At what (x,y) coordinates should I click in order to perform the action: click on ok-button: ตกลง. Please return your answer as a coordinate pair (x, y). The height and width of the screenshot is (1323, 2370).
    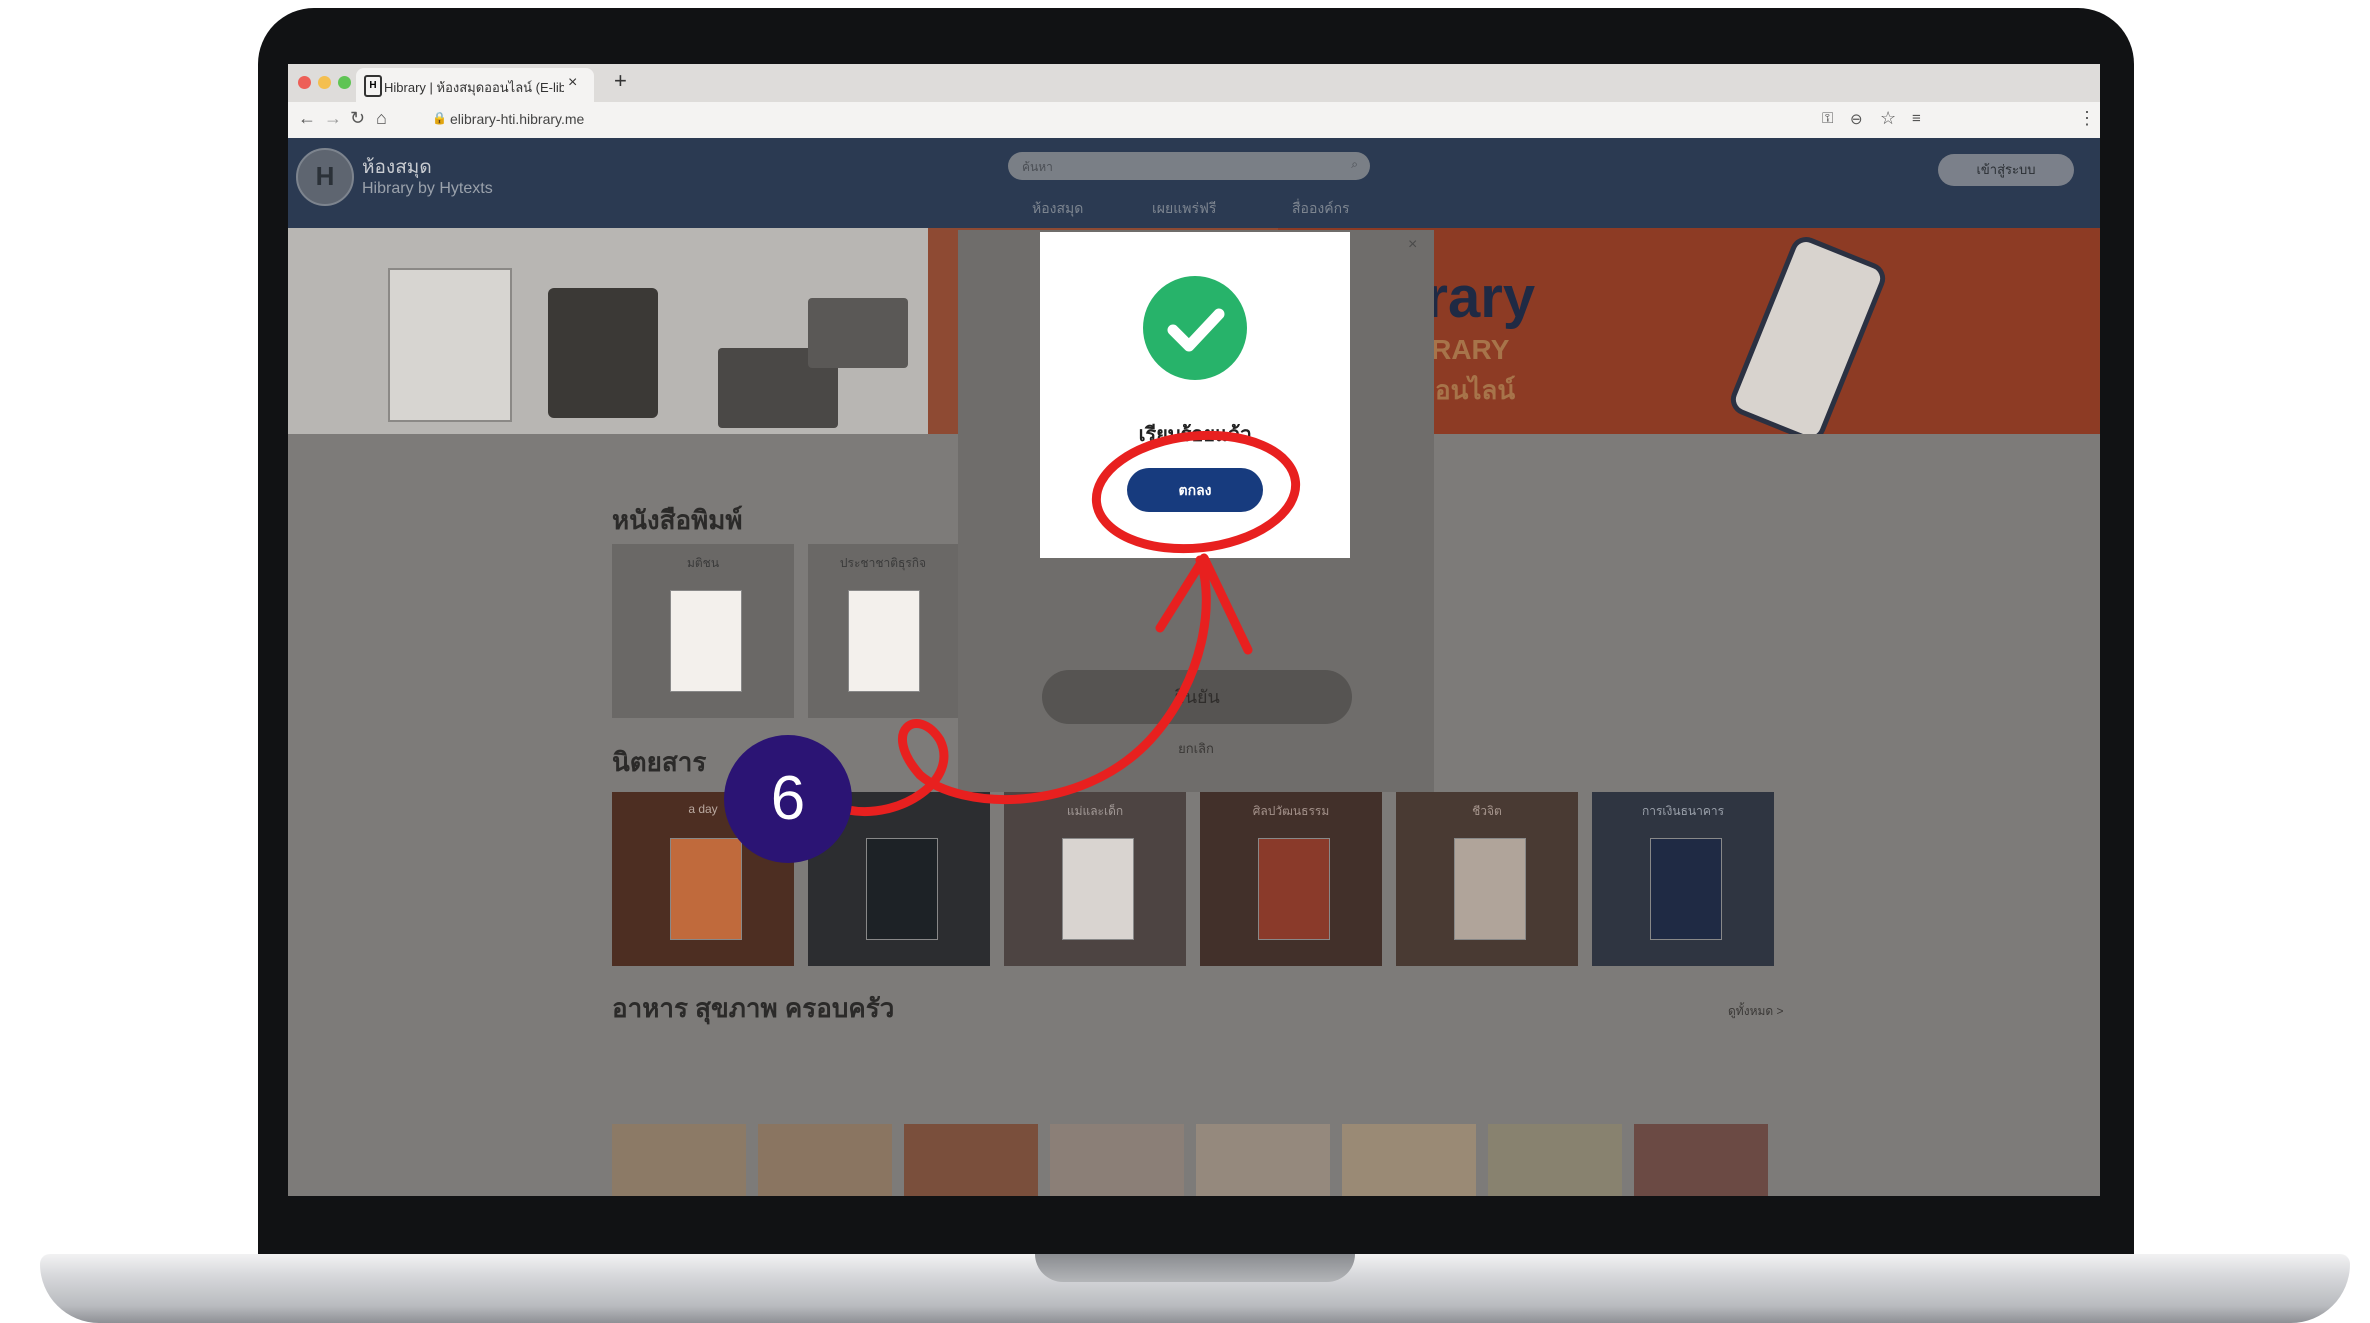
    Looking at the image, I should click on (1195, 490).